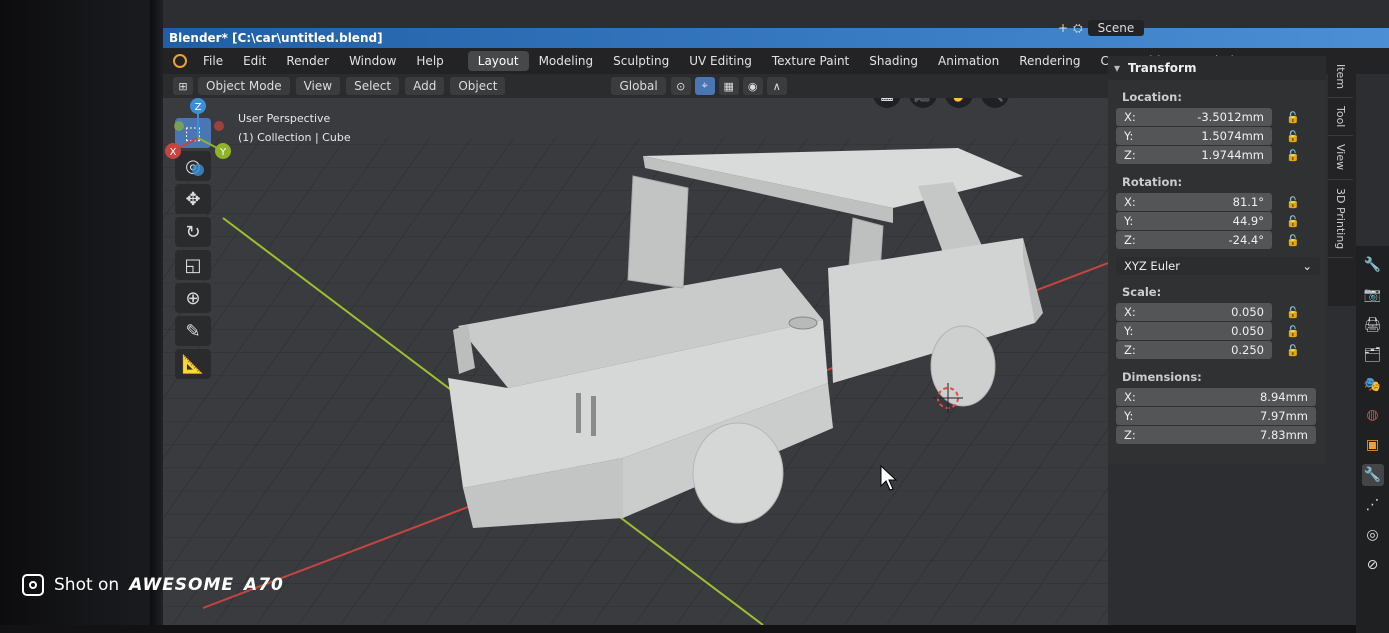 The image size is (1389, 633). What do you see at coordinates (1216, 416) in the screenshot?
I see `dimensions-y-field: Y: 7.97mm` at bounding box center [1216, 416].